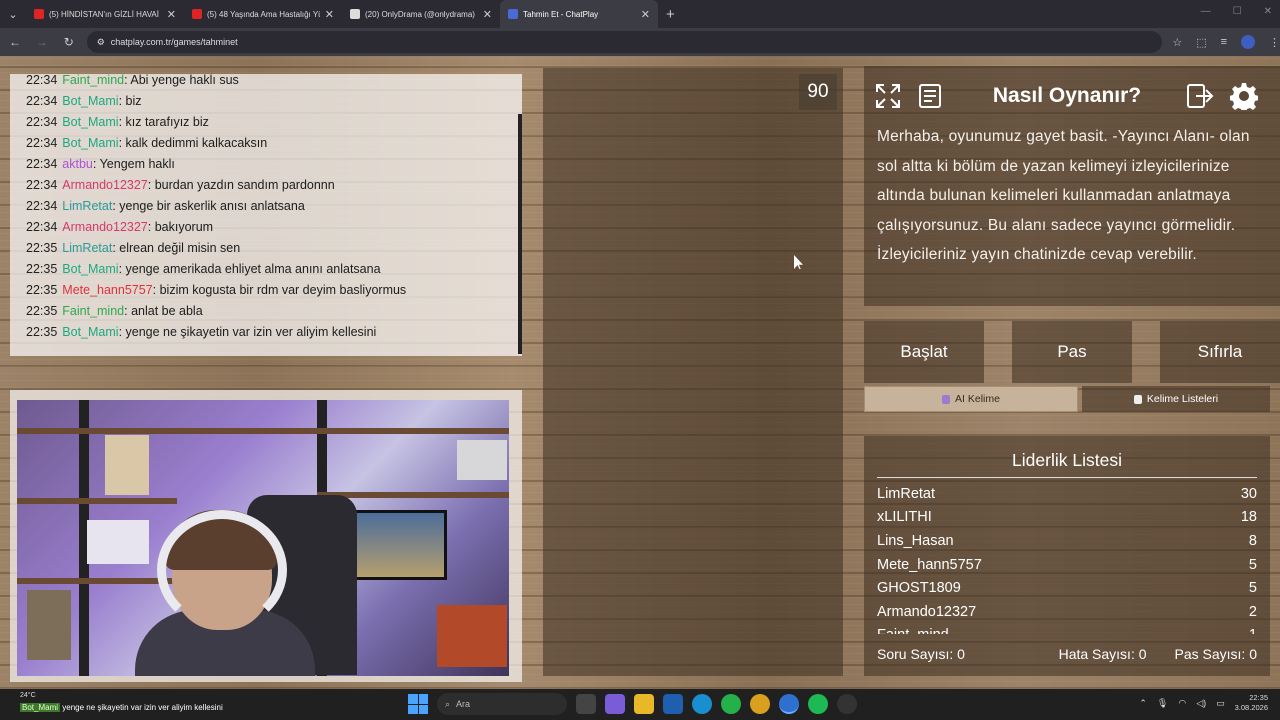 Image resolution: width=1280 pixels, height=720 pixels. Describe the element at coordinates (28, 695) in the screenshot. I see `weather-widget: 24°C` at that location.